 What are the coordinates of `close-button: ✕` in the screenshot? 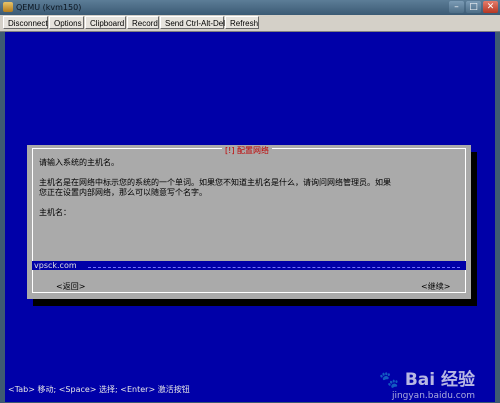 It's located at (490, 7).